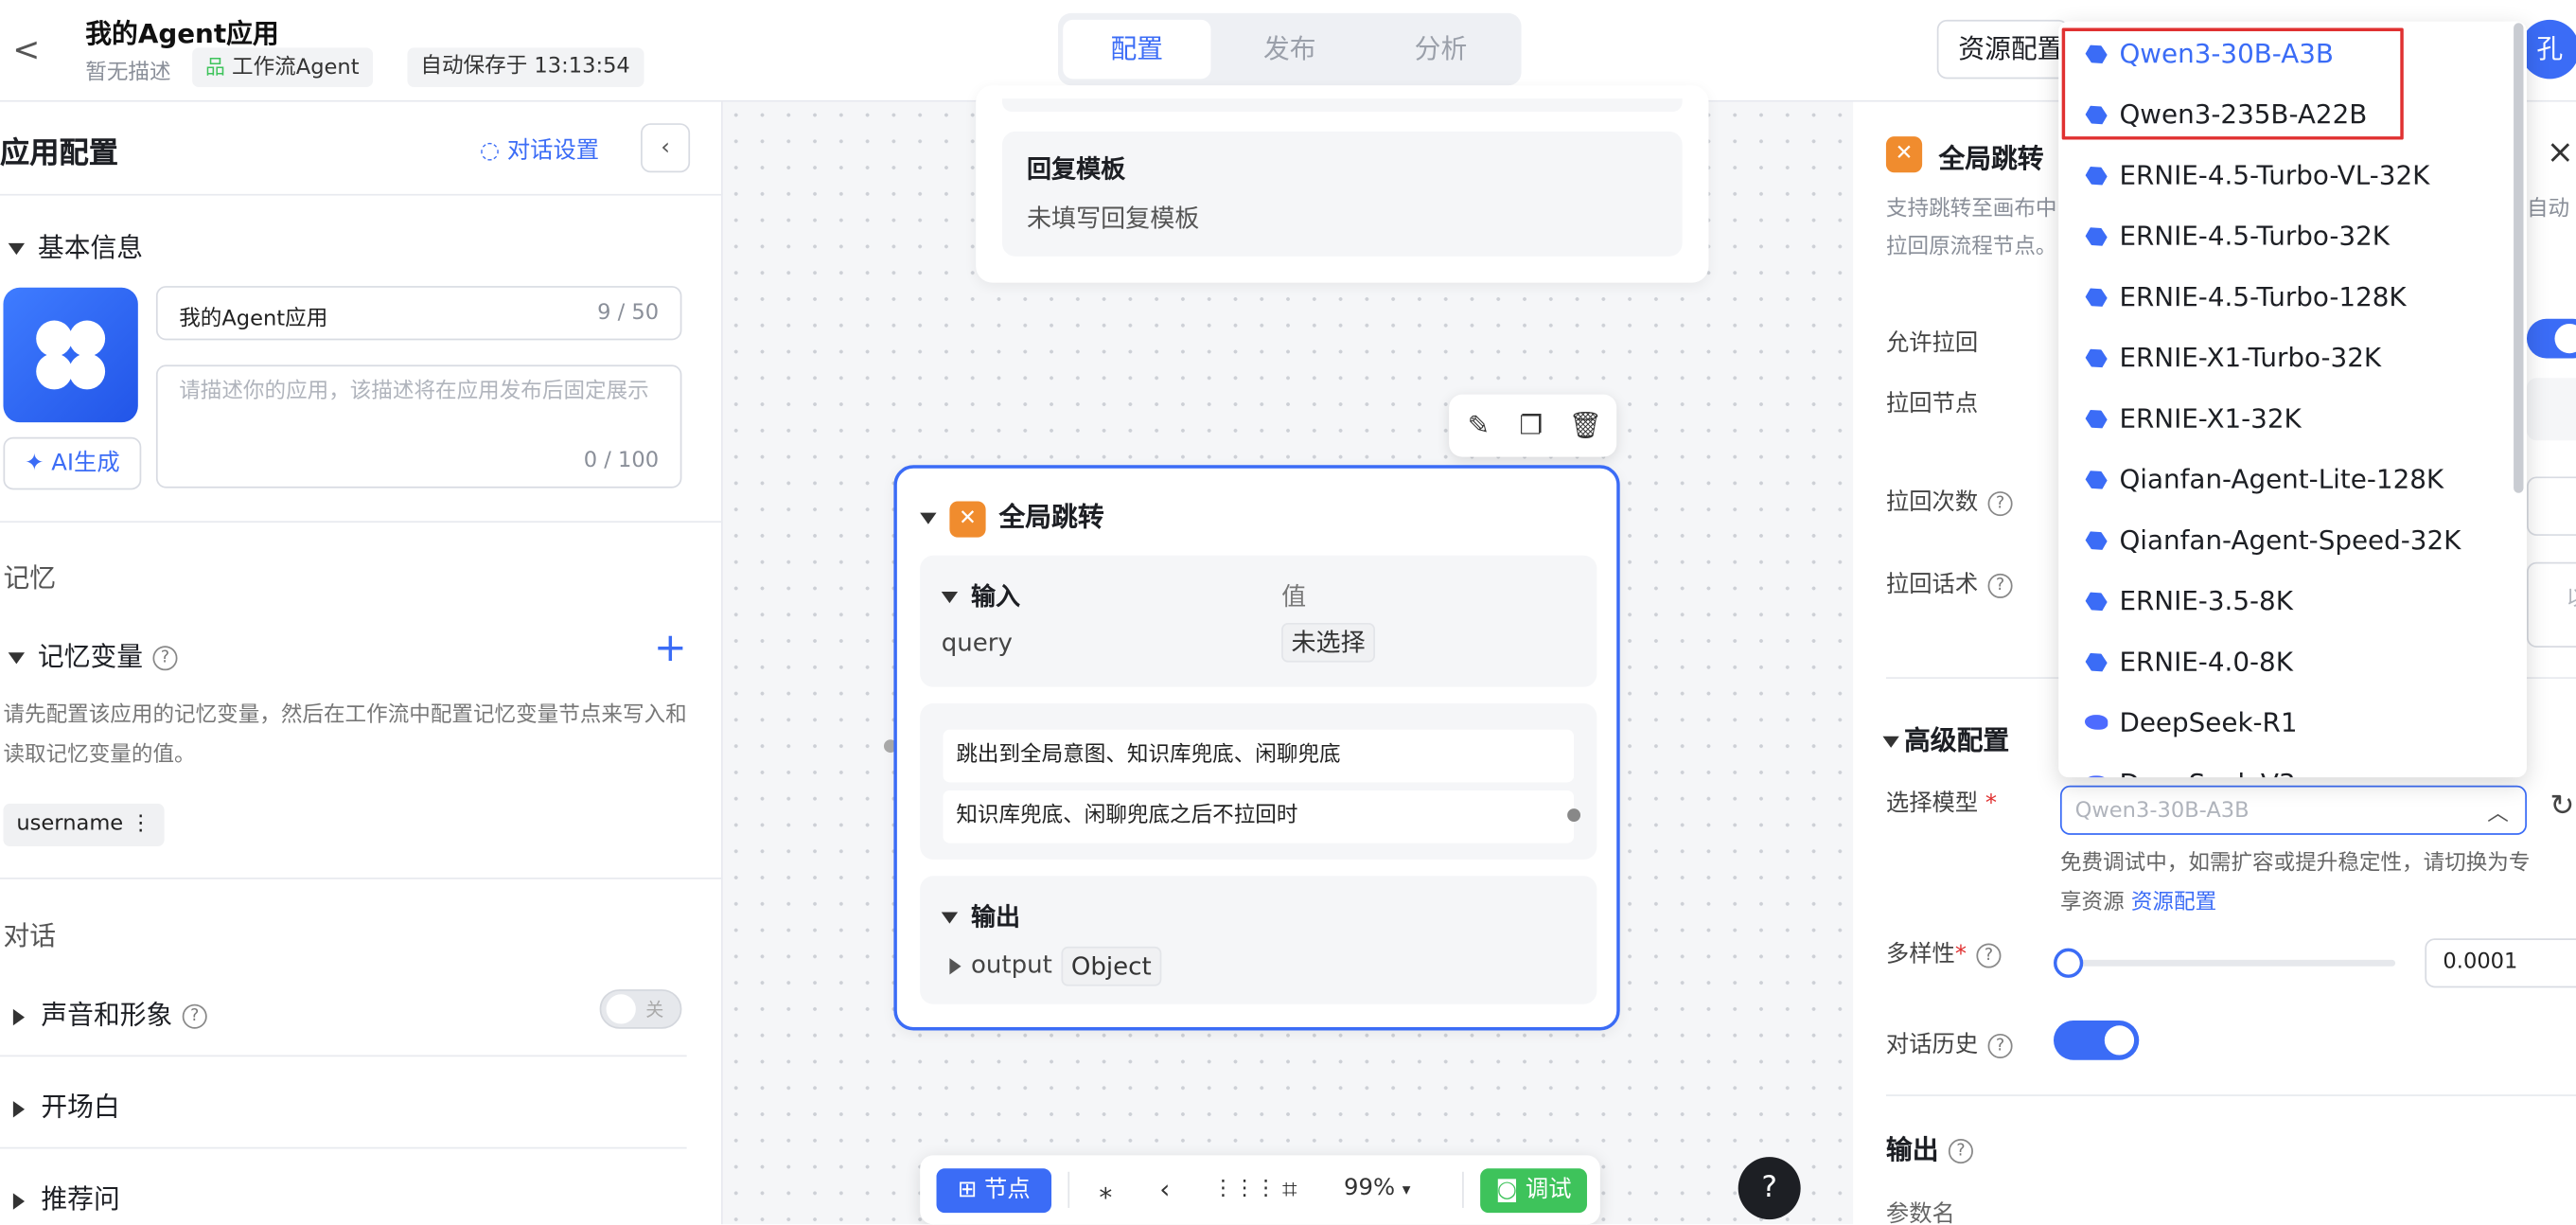 The width and height of the screenshot is (2576, 1225). I want to click on edit-icon: ✎, so click(1478, 425).